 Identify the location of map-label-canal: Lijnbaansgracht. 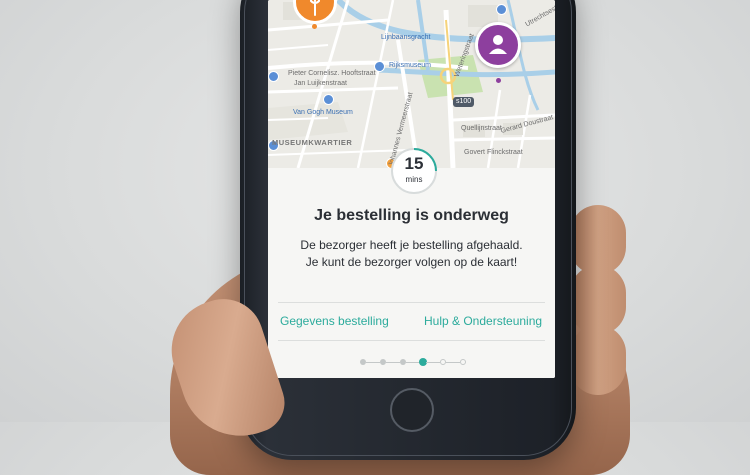
(406, 37).